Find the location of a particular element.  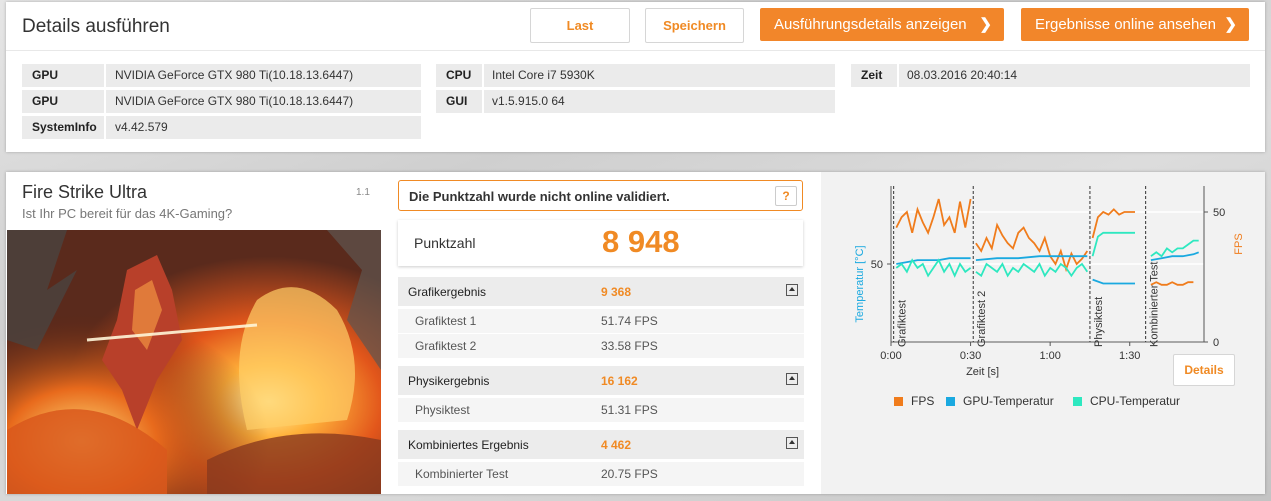

subtest-label: Grafiktest 1 is located at coordinates (446, 321).